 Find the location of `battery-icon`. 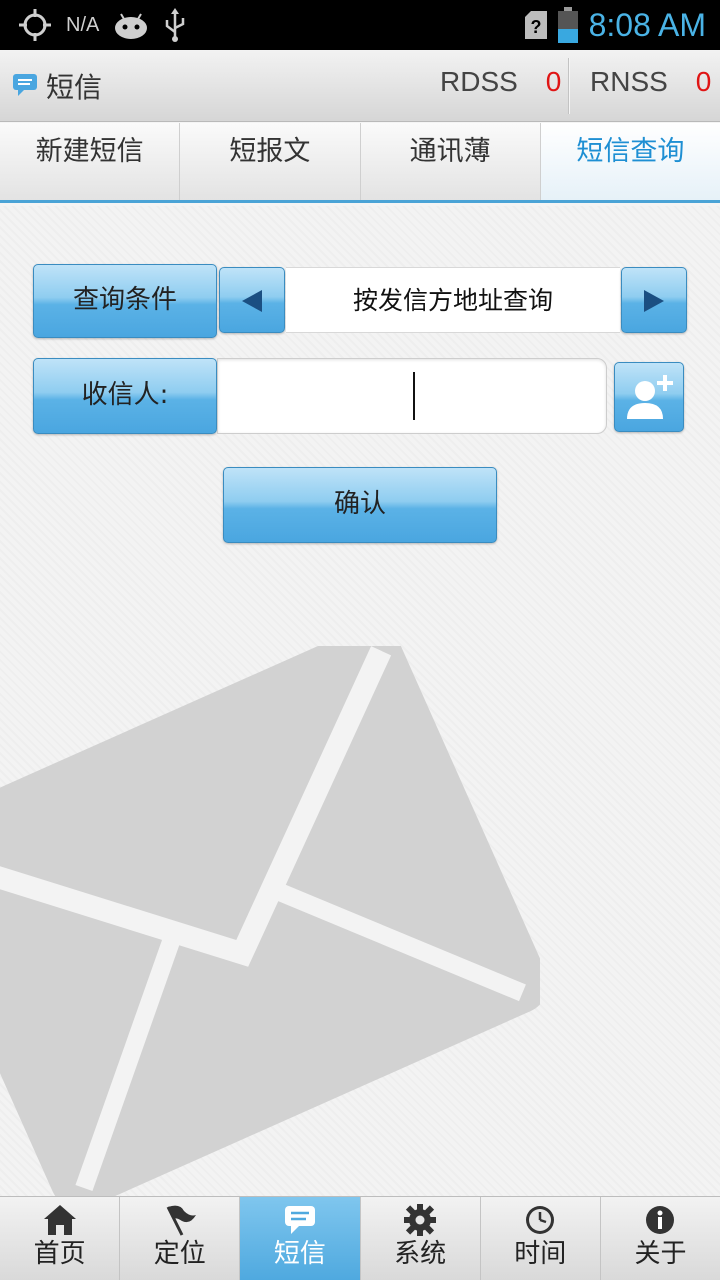

battery-icon is located at coordinates (567, 25).